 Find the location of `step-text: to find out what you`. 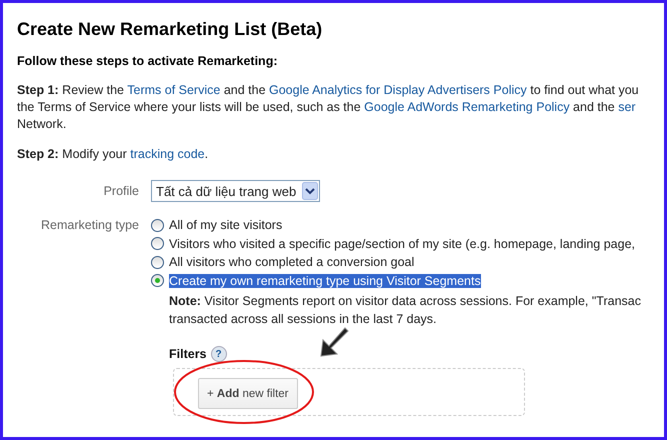

step-text: to find out what you is located at coordinates (584, 90).